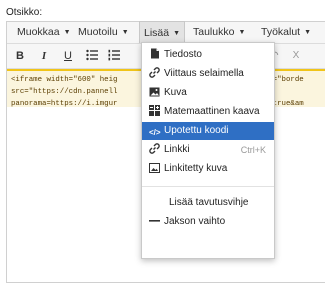 The height and width of the screenshot is (283, 325). I want to click on numbered-list-icon, so click(114, 55).